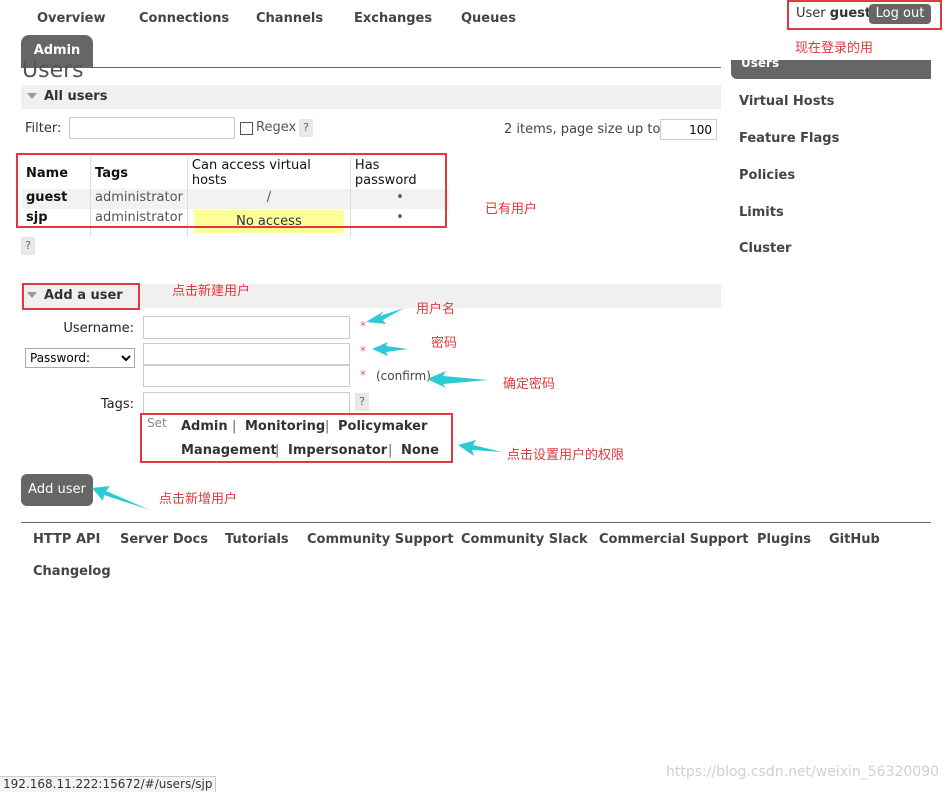 The width and height of the screenshot is (946, 792). What do you see at coordinates (765, 248) in the screenshot?
I see `sidebar-item-cluster: Cluster` at bounding box center [765, 248].